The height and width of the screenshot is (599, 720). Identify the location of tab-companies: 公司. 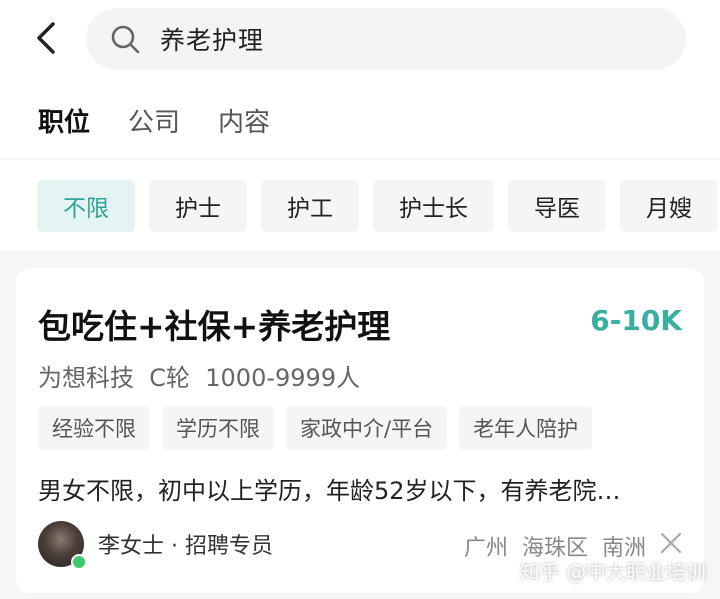
(154, 120).